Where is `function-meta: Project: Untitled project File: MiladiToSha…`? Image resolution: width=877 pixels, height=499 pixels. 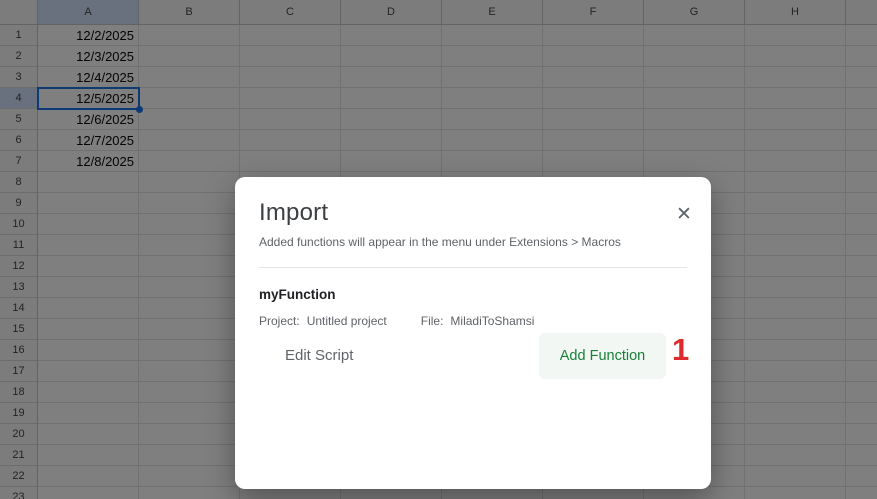
function-meta: Project: Untitled project File: MiladiToSha… is located at coordinates (396, 321).